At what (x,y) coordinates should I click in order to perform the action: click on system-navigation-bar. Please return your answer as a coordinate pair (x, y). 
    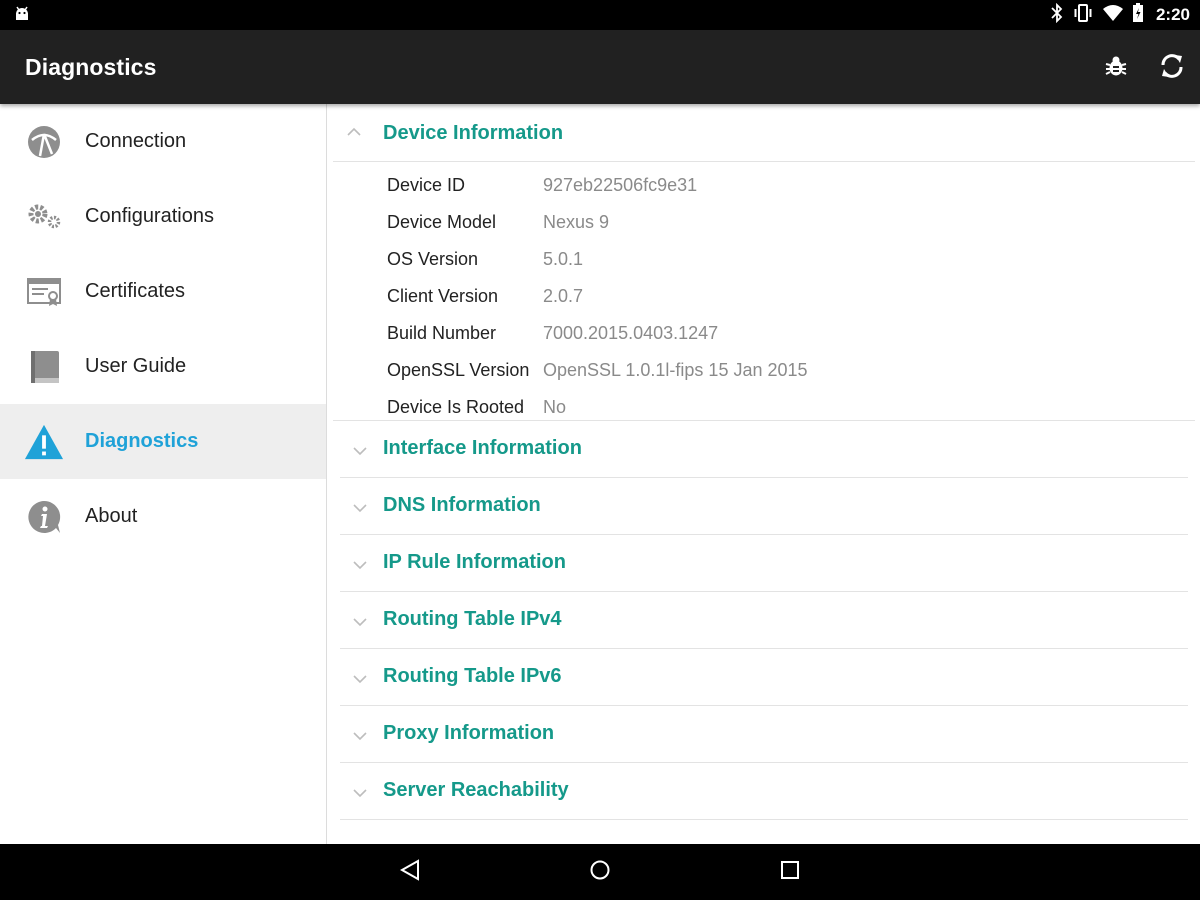
    Looking at the image, I should click on (600, 872).